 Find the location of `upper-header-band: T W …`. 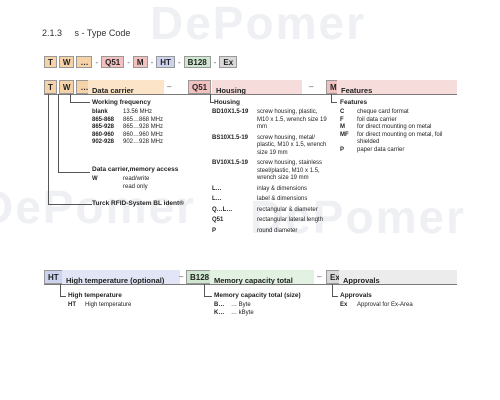

upper-header-band: T W … is located at coordinates (68, 87).